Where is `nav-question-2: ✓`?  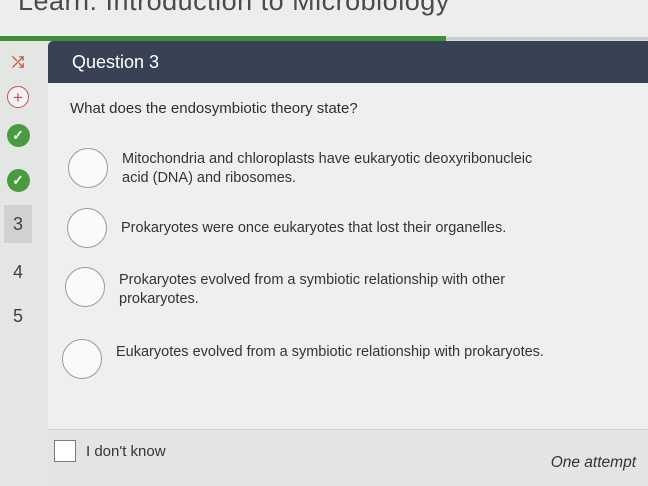 nav-question-2: ✓ is located at coordinates (18, 180).